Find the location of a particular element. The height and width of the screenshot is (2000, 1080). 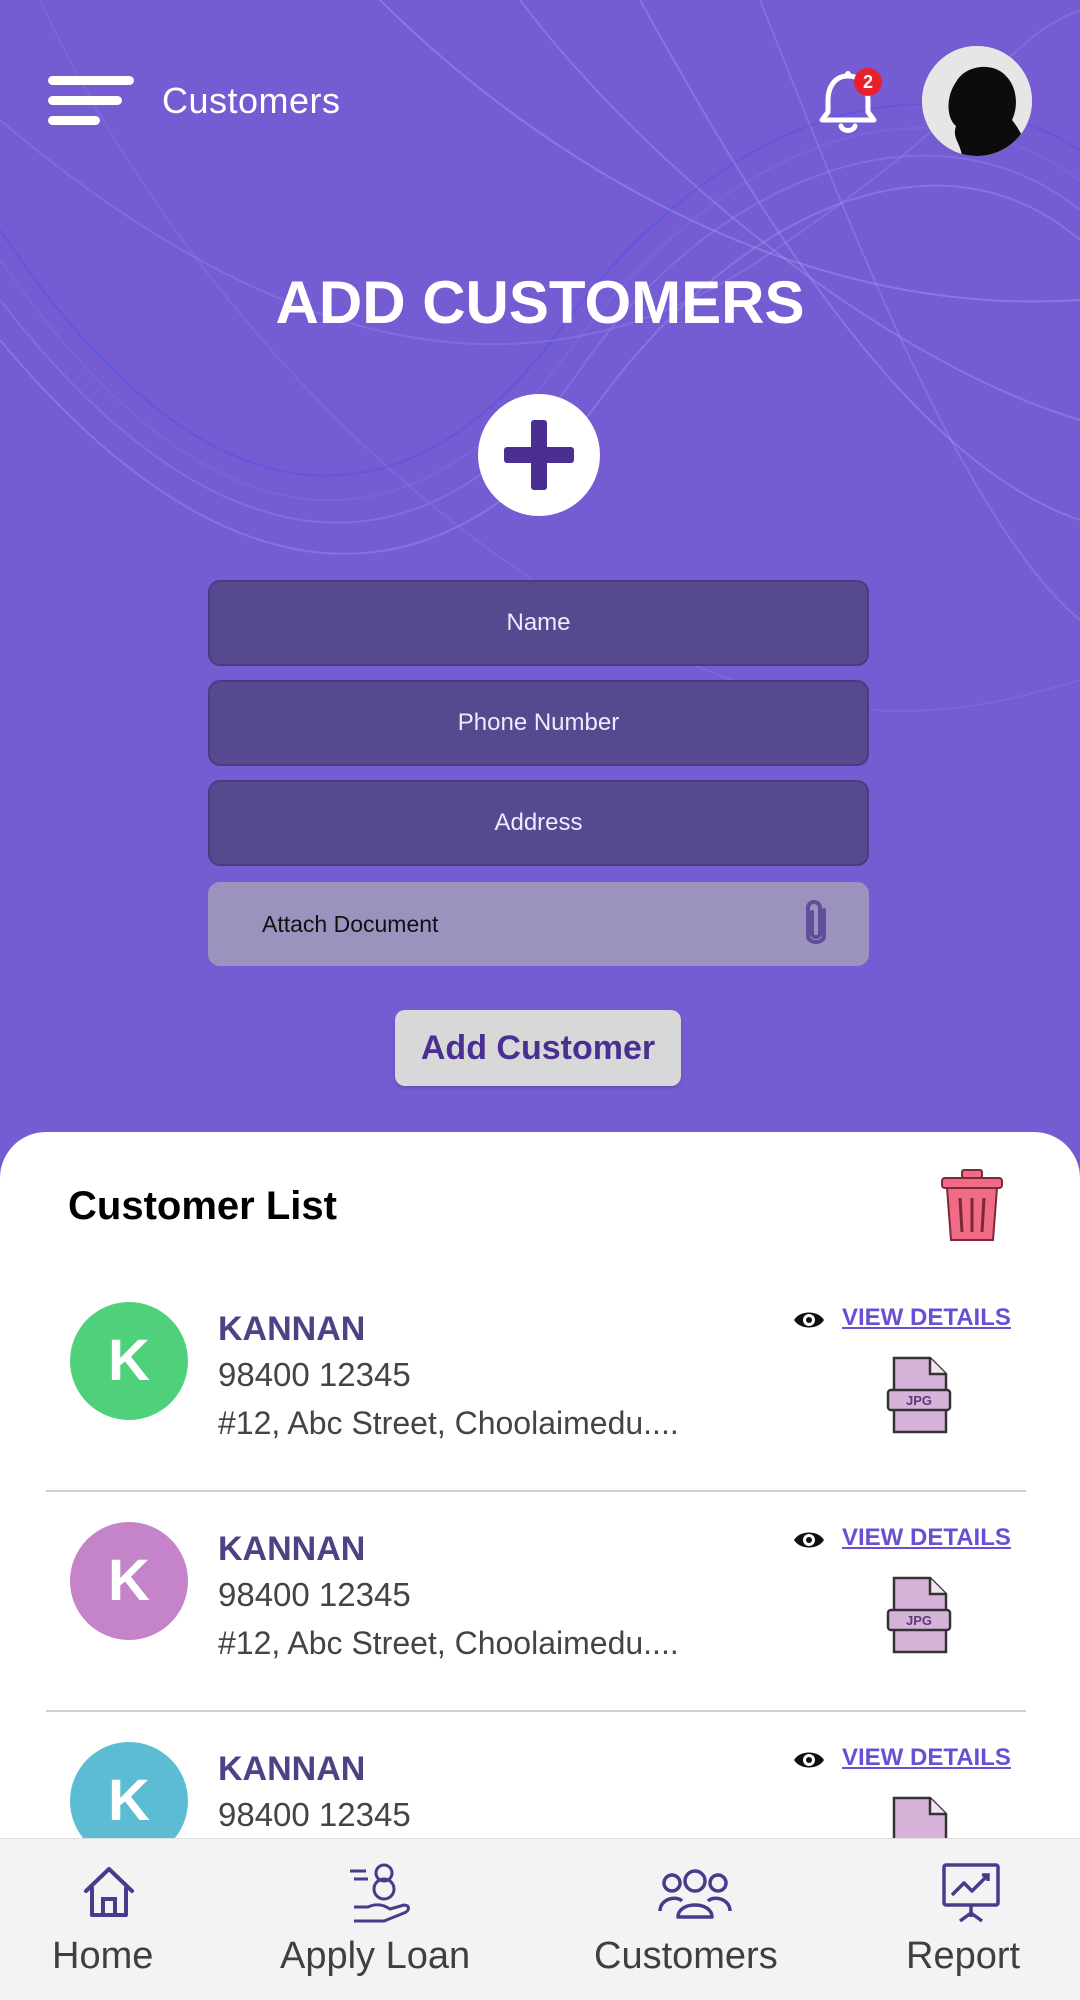

users-icon is located at coordinates (695, 1894).